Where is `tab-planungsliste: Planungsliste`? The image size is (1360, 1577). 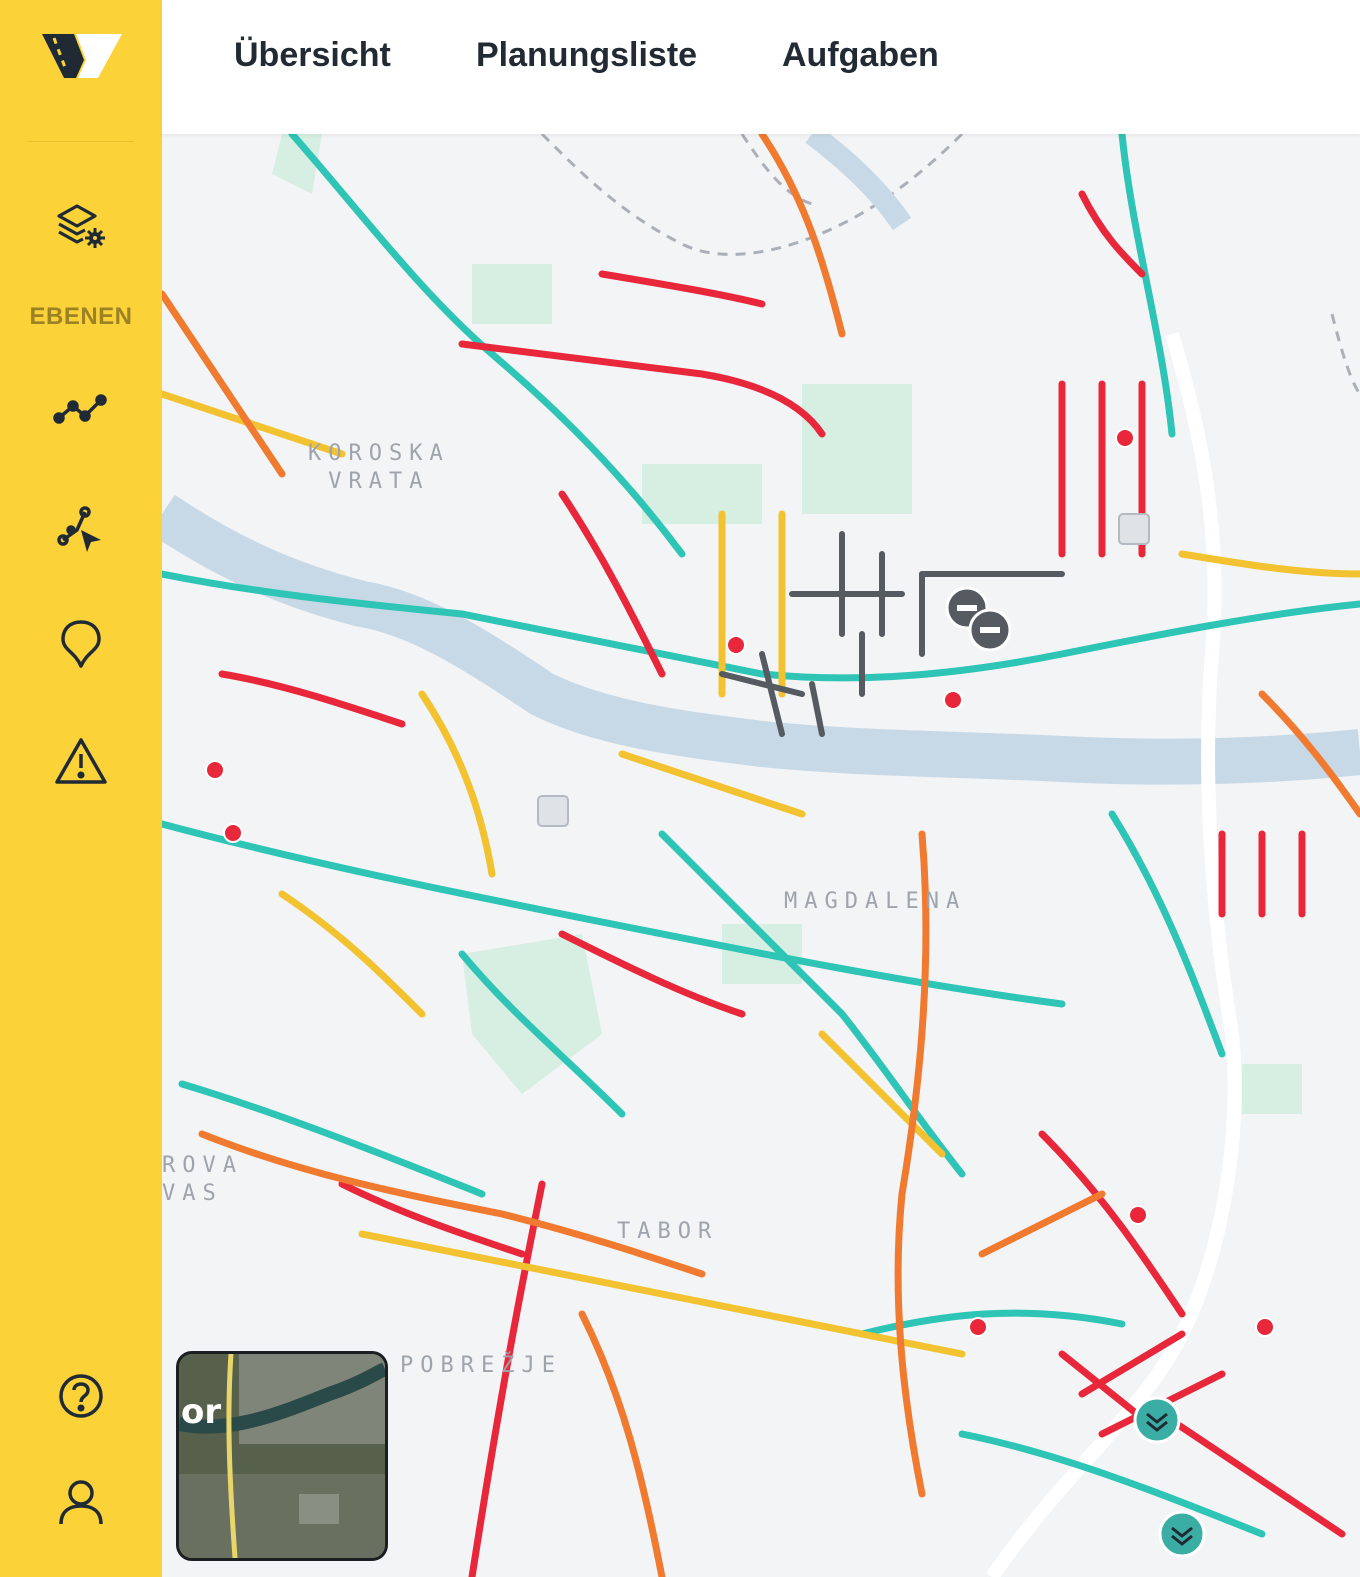
tab-planungsliste: Planungsliste is located at coordinates (586, 55).